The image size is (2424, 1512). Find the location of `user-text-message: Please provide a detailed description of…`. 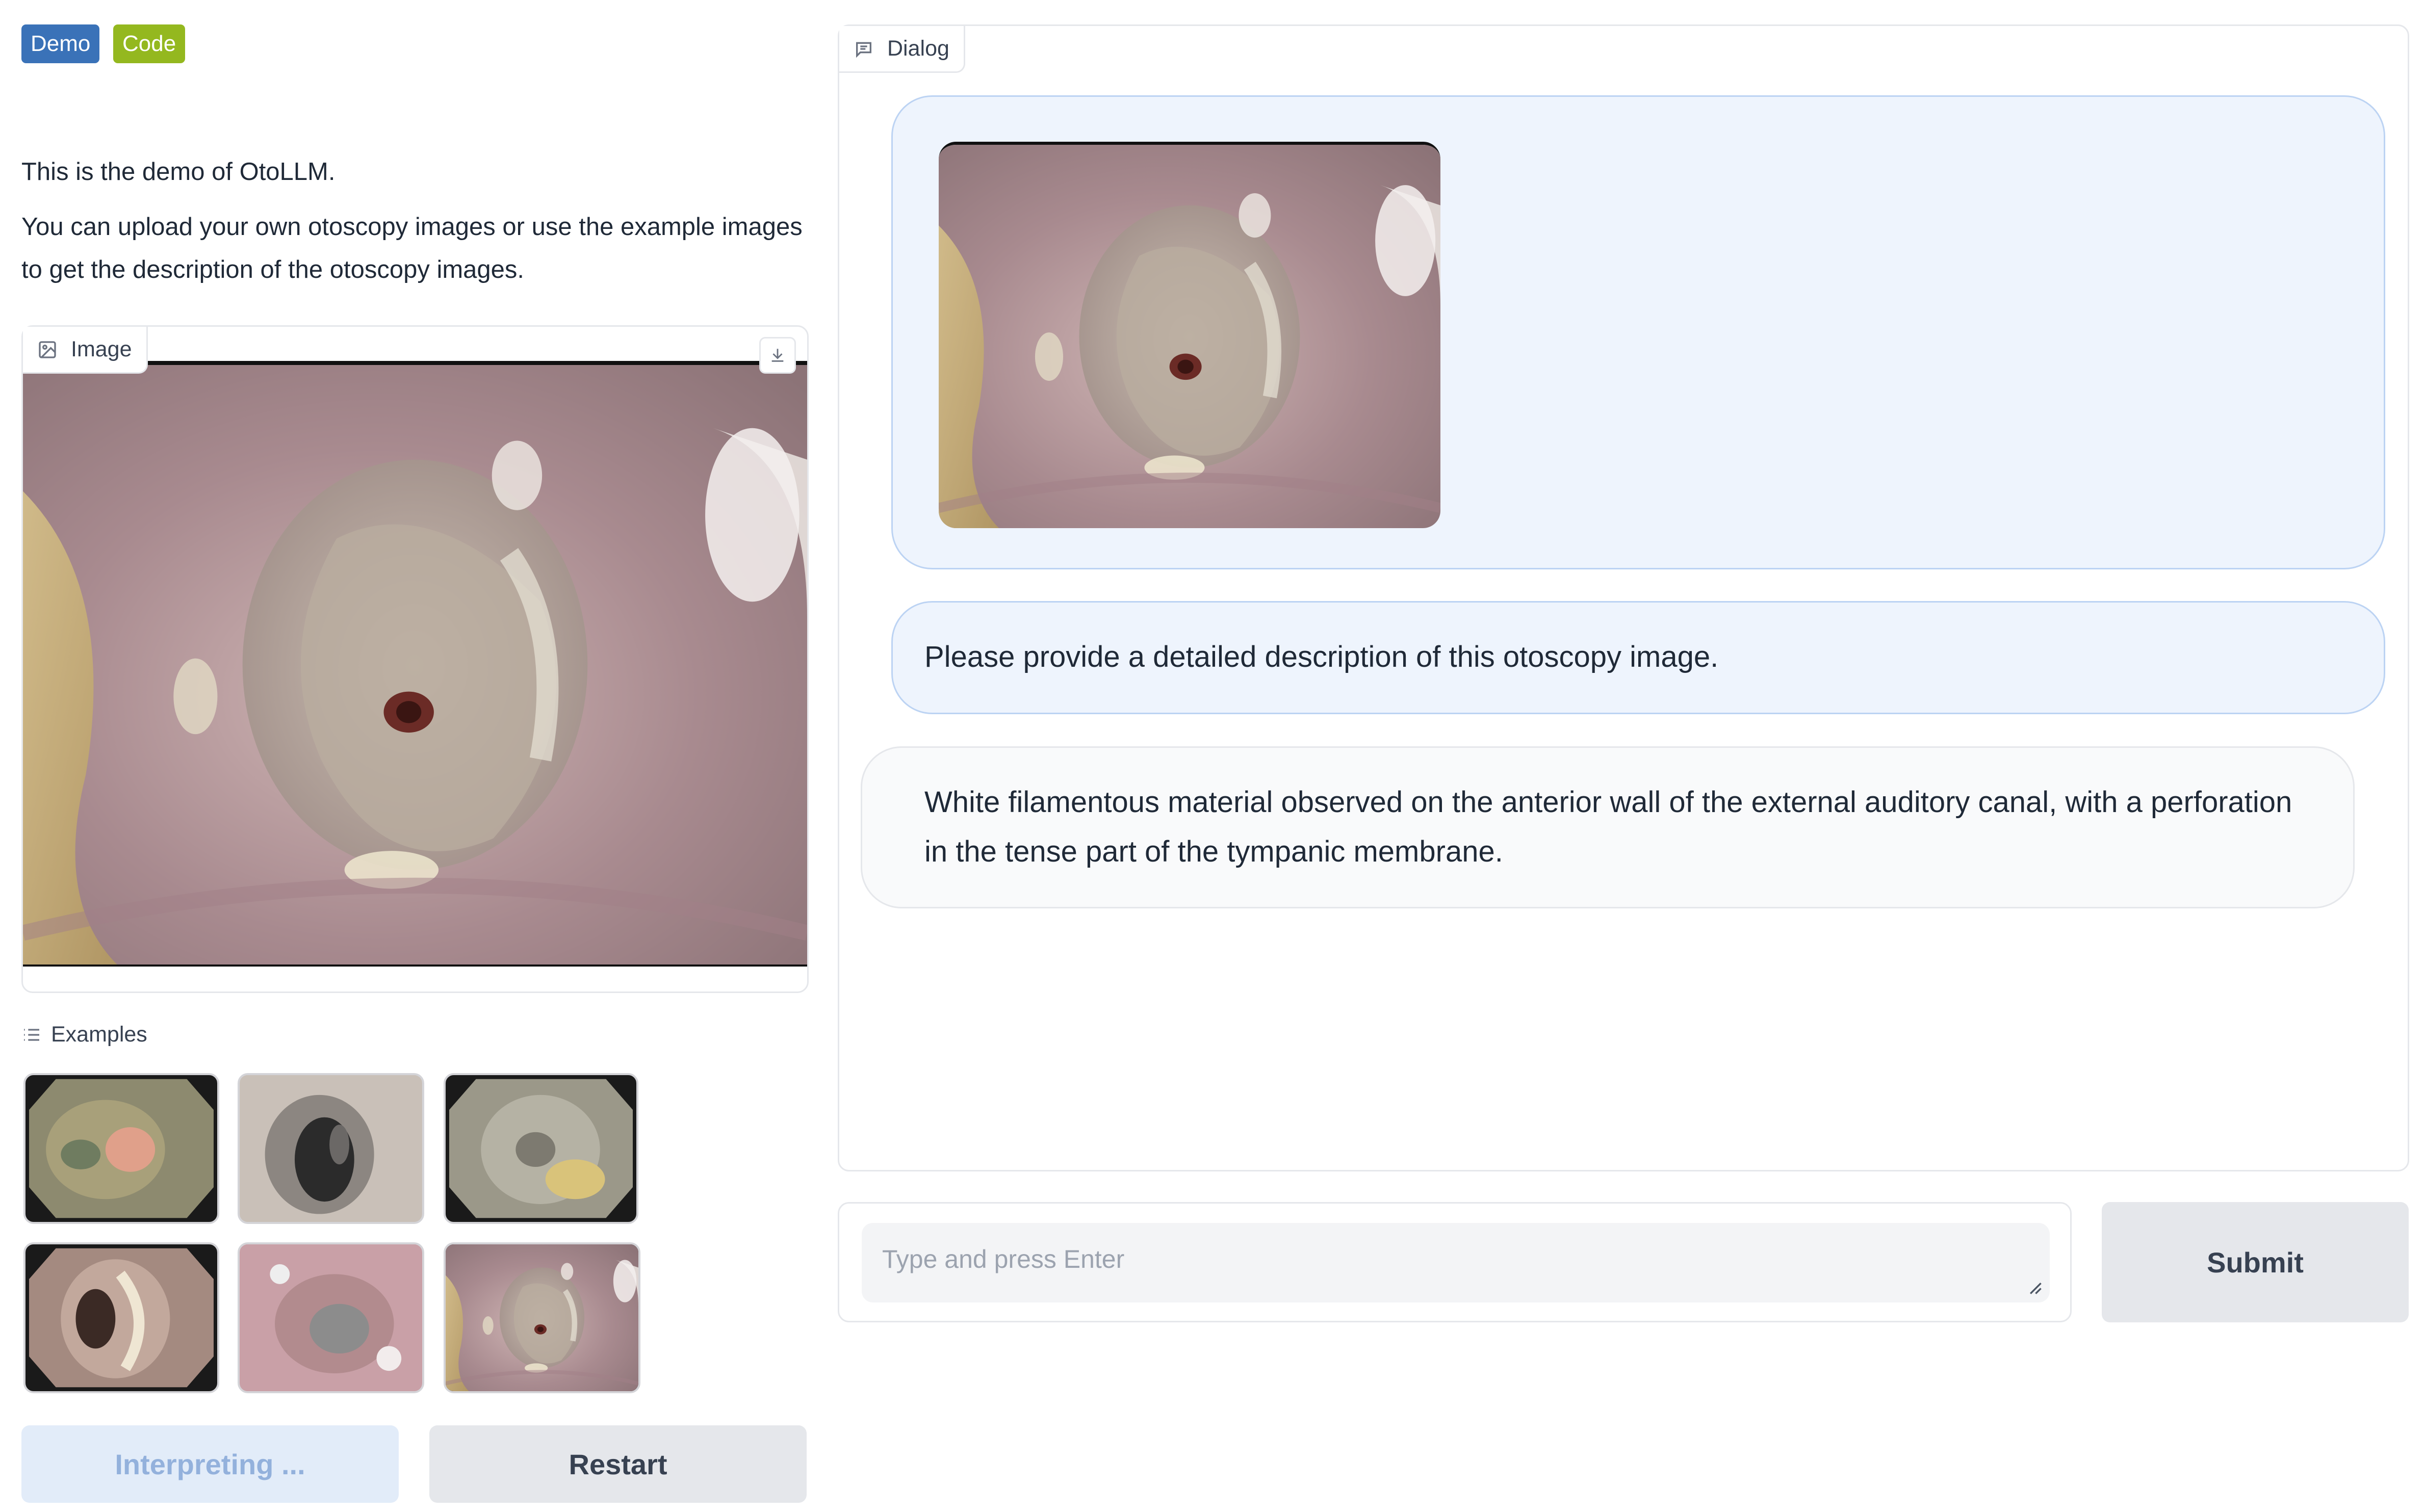

user-text-message: Please provide a detailed description of… is located at coordinates (1638, 657).